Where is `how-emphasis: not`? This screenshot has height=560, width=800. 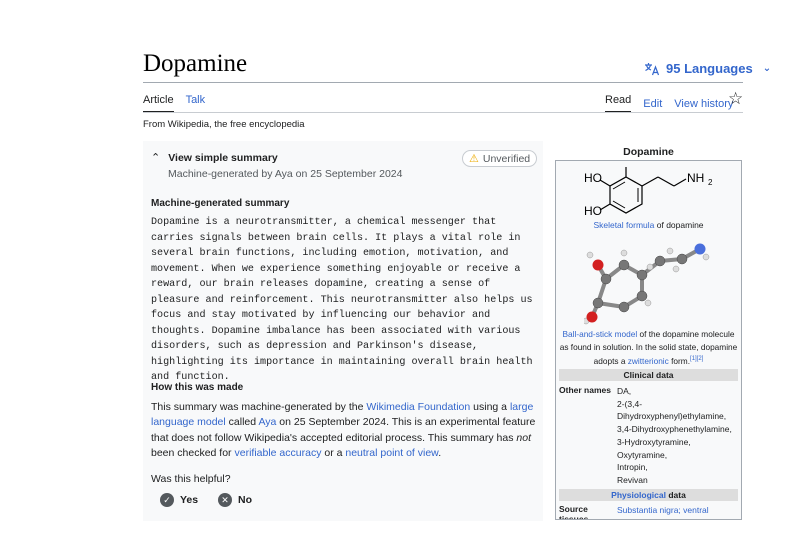
how-emphasis: not is located at coordinates (524, 437).